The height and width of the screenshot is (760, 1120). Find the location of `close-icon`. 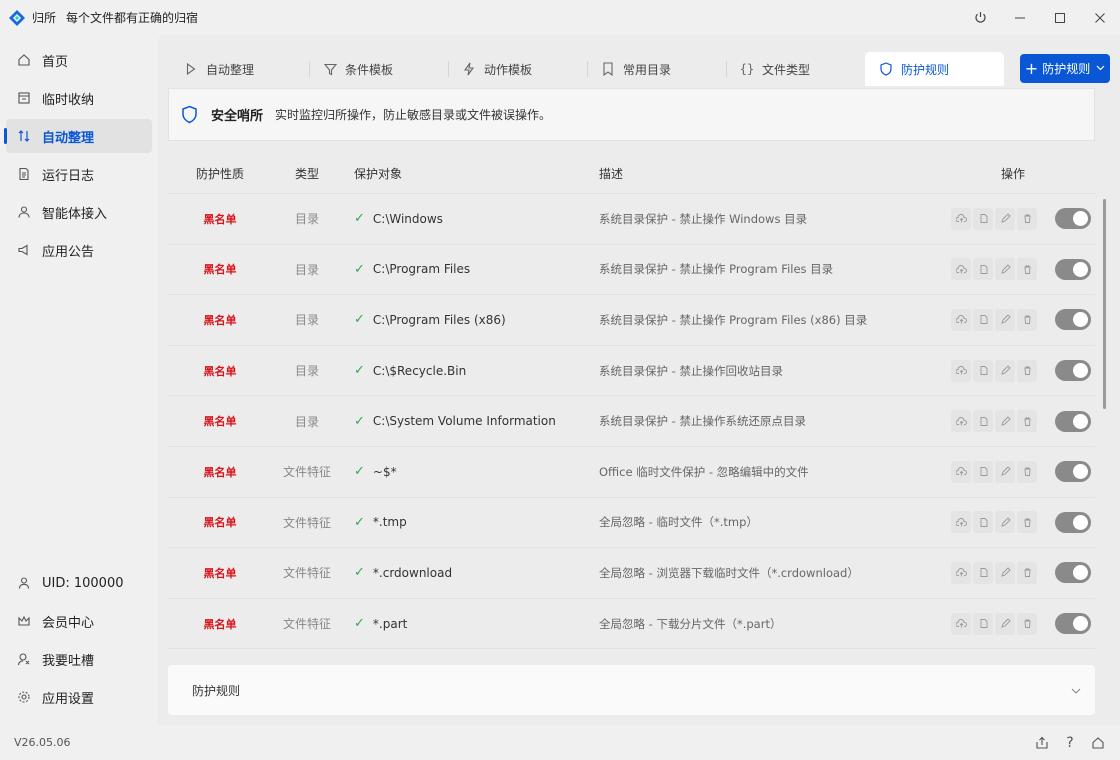

close-icon is located at coordinates (1100, 17).